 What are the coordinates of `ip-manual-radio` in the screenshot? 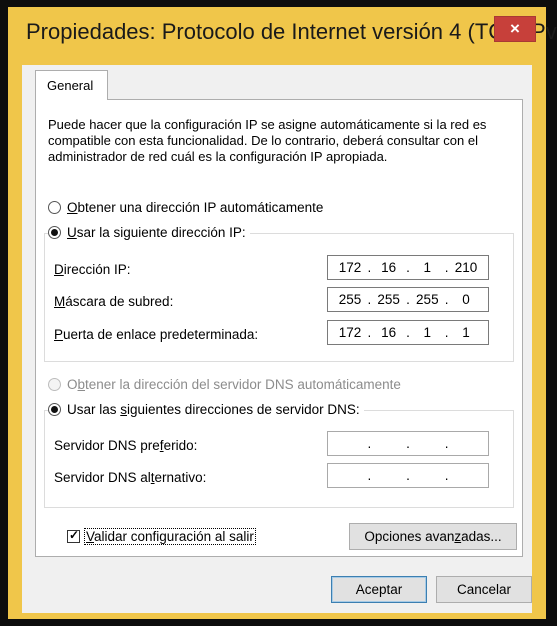 It's located at (54, 232).